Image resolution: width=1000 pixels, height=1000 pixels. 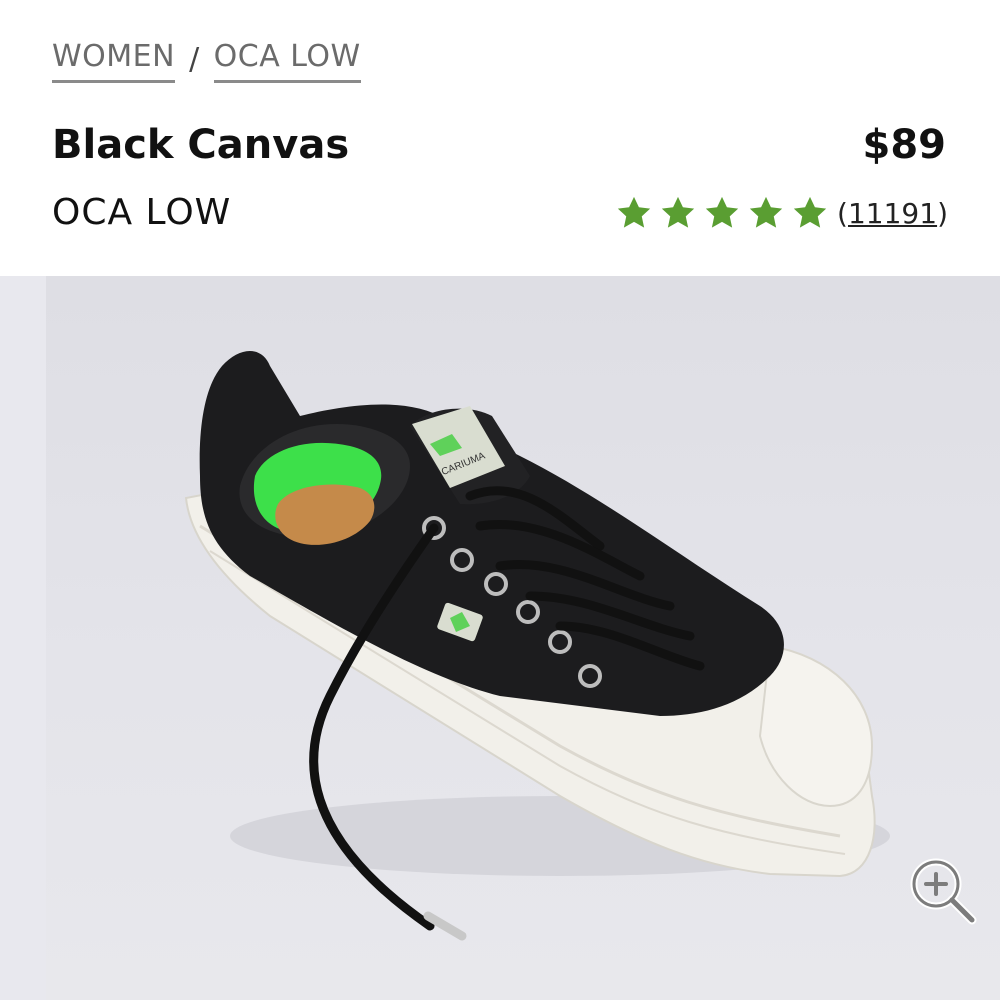 I want to click on product-price: $89, so click(x=904, y=145).